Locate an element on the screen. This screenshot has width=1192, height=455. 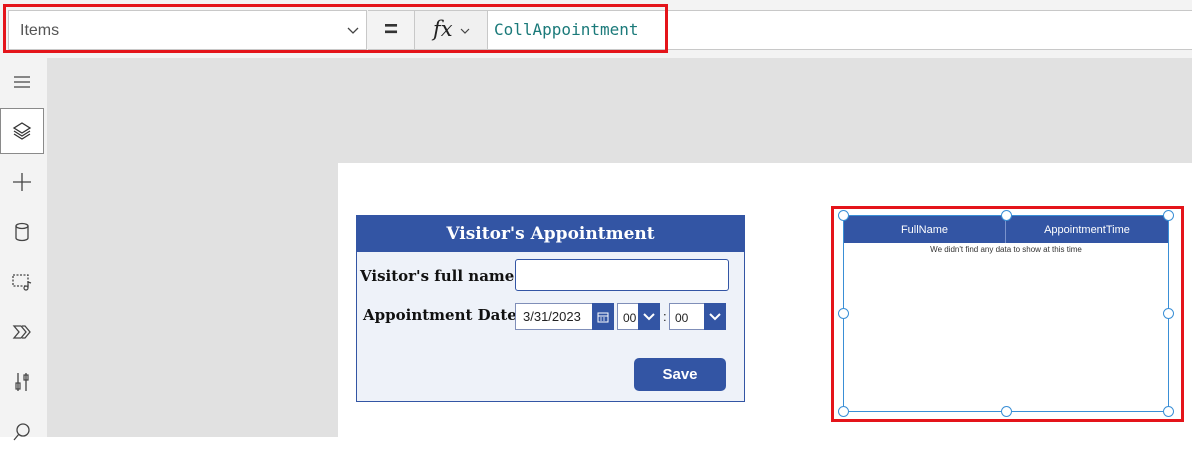
calendar-icon is located at coordinates (603, 316).